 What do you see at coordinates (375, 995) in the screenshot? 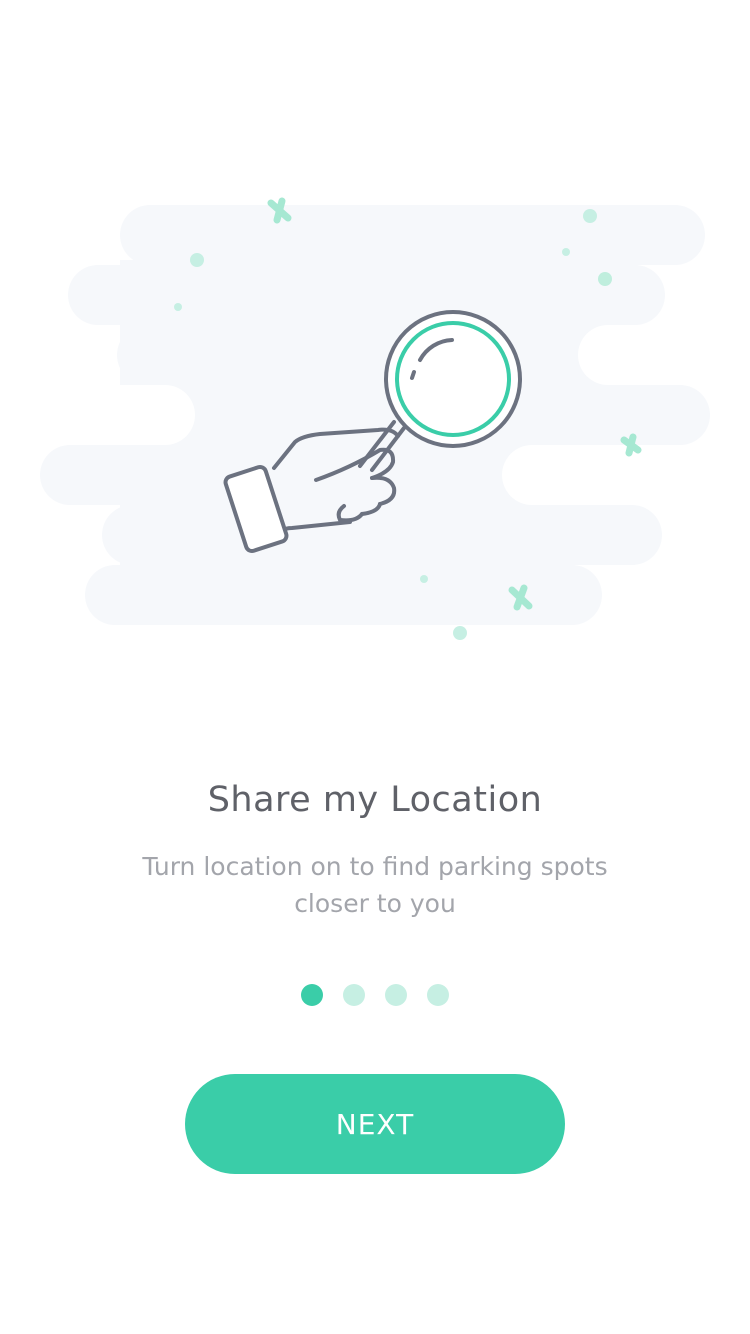
I see `page-indicator` at bounding box center [375, 995].